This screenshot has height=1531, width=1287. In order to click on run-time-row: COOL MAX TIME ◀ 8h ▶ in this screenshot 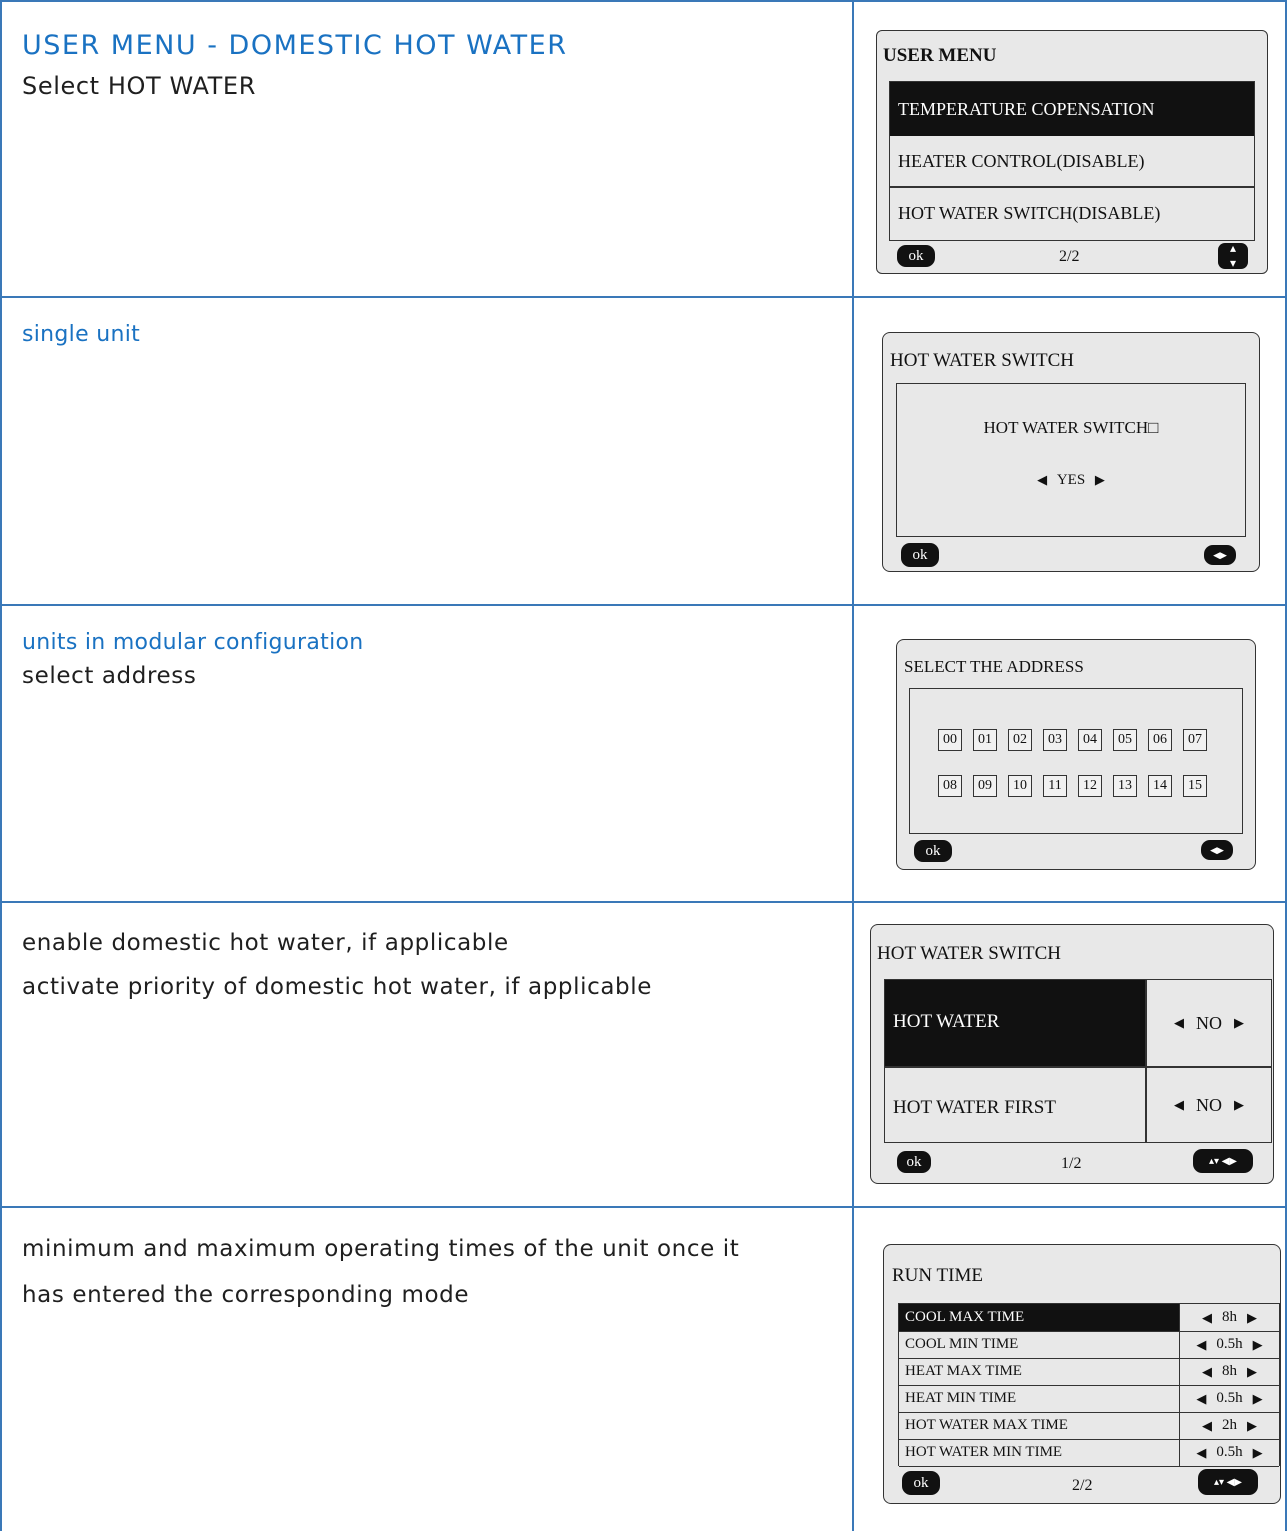, I will do `click(1089, 1318)`.